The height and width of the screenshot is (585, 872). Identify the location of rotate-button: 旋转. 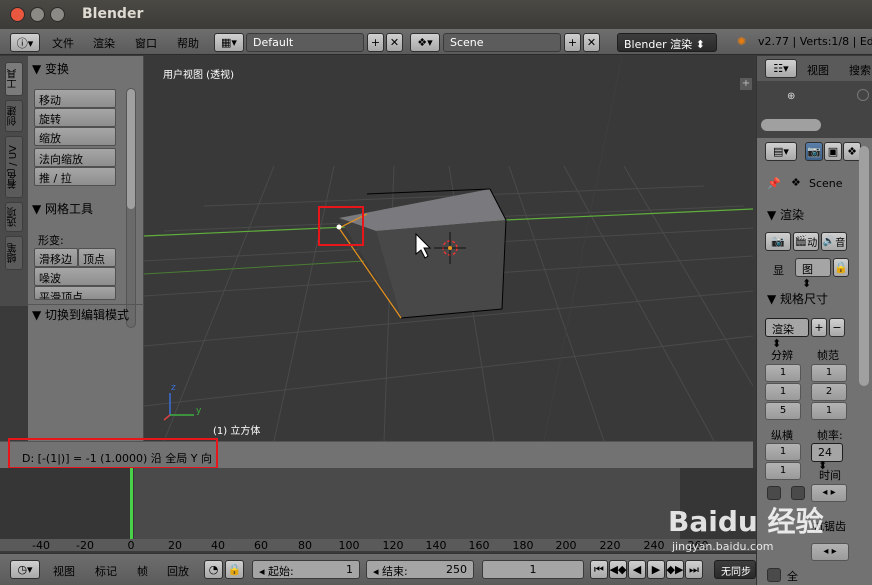
(75, 117).